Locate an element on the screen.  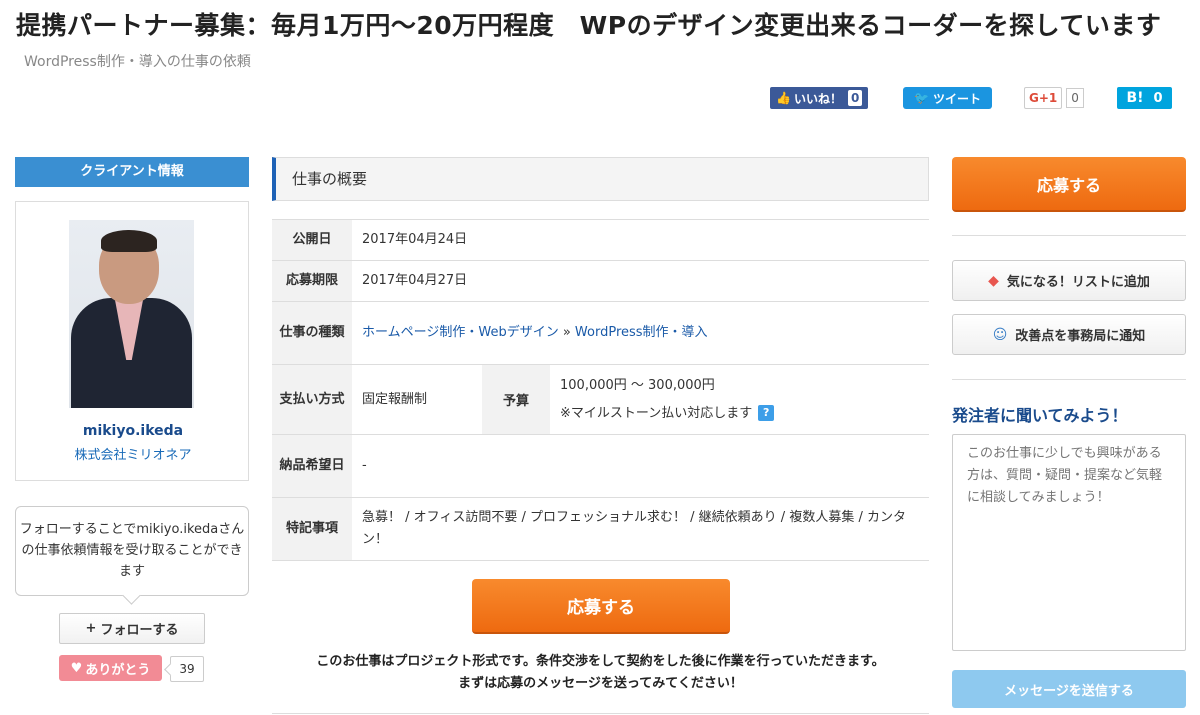
apply-button-sidebar: 応募する is located at coordinates (1069, 184).